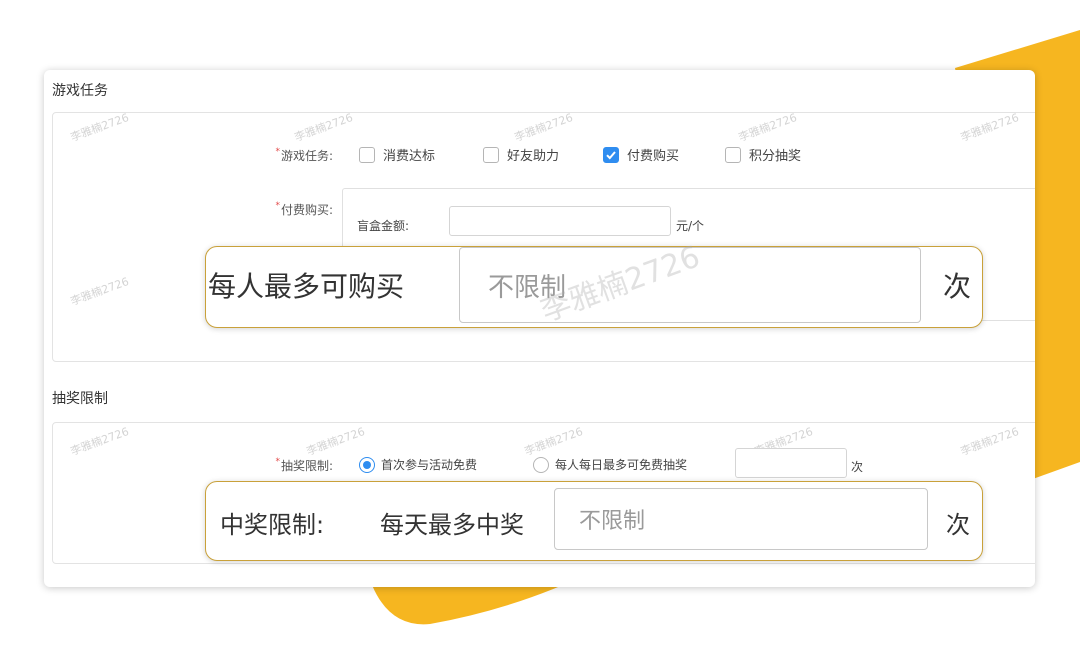 The image size is (1080, 658). I want to click on checkbox-checked-icon, so click(611, 154).